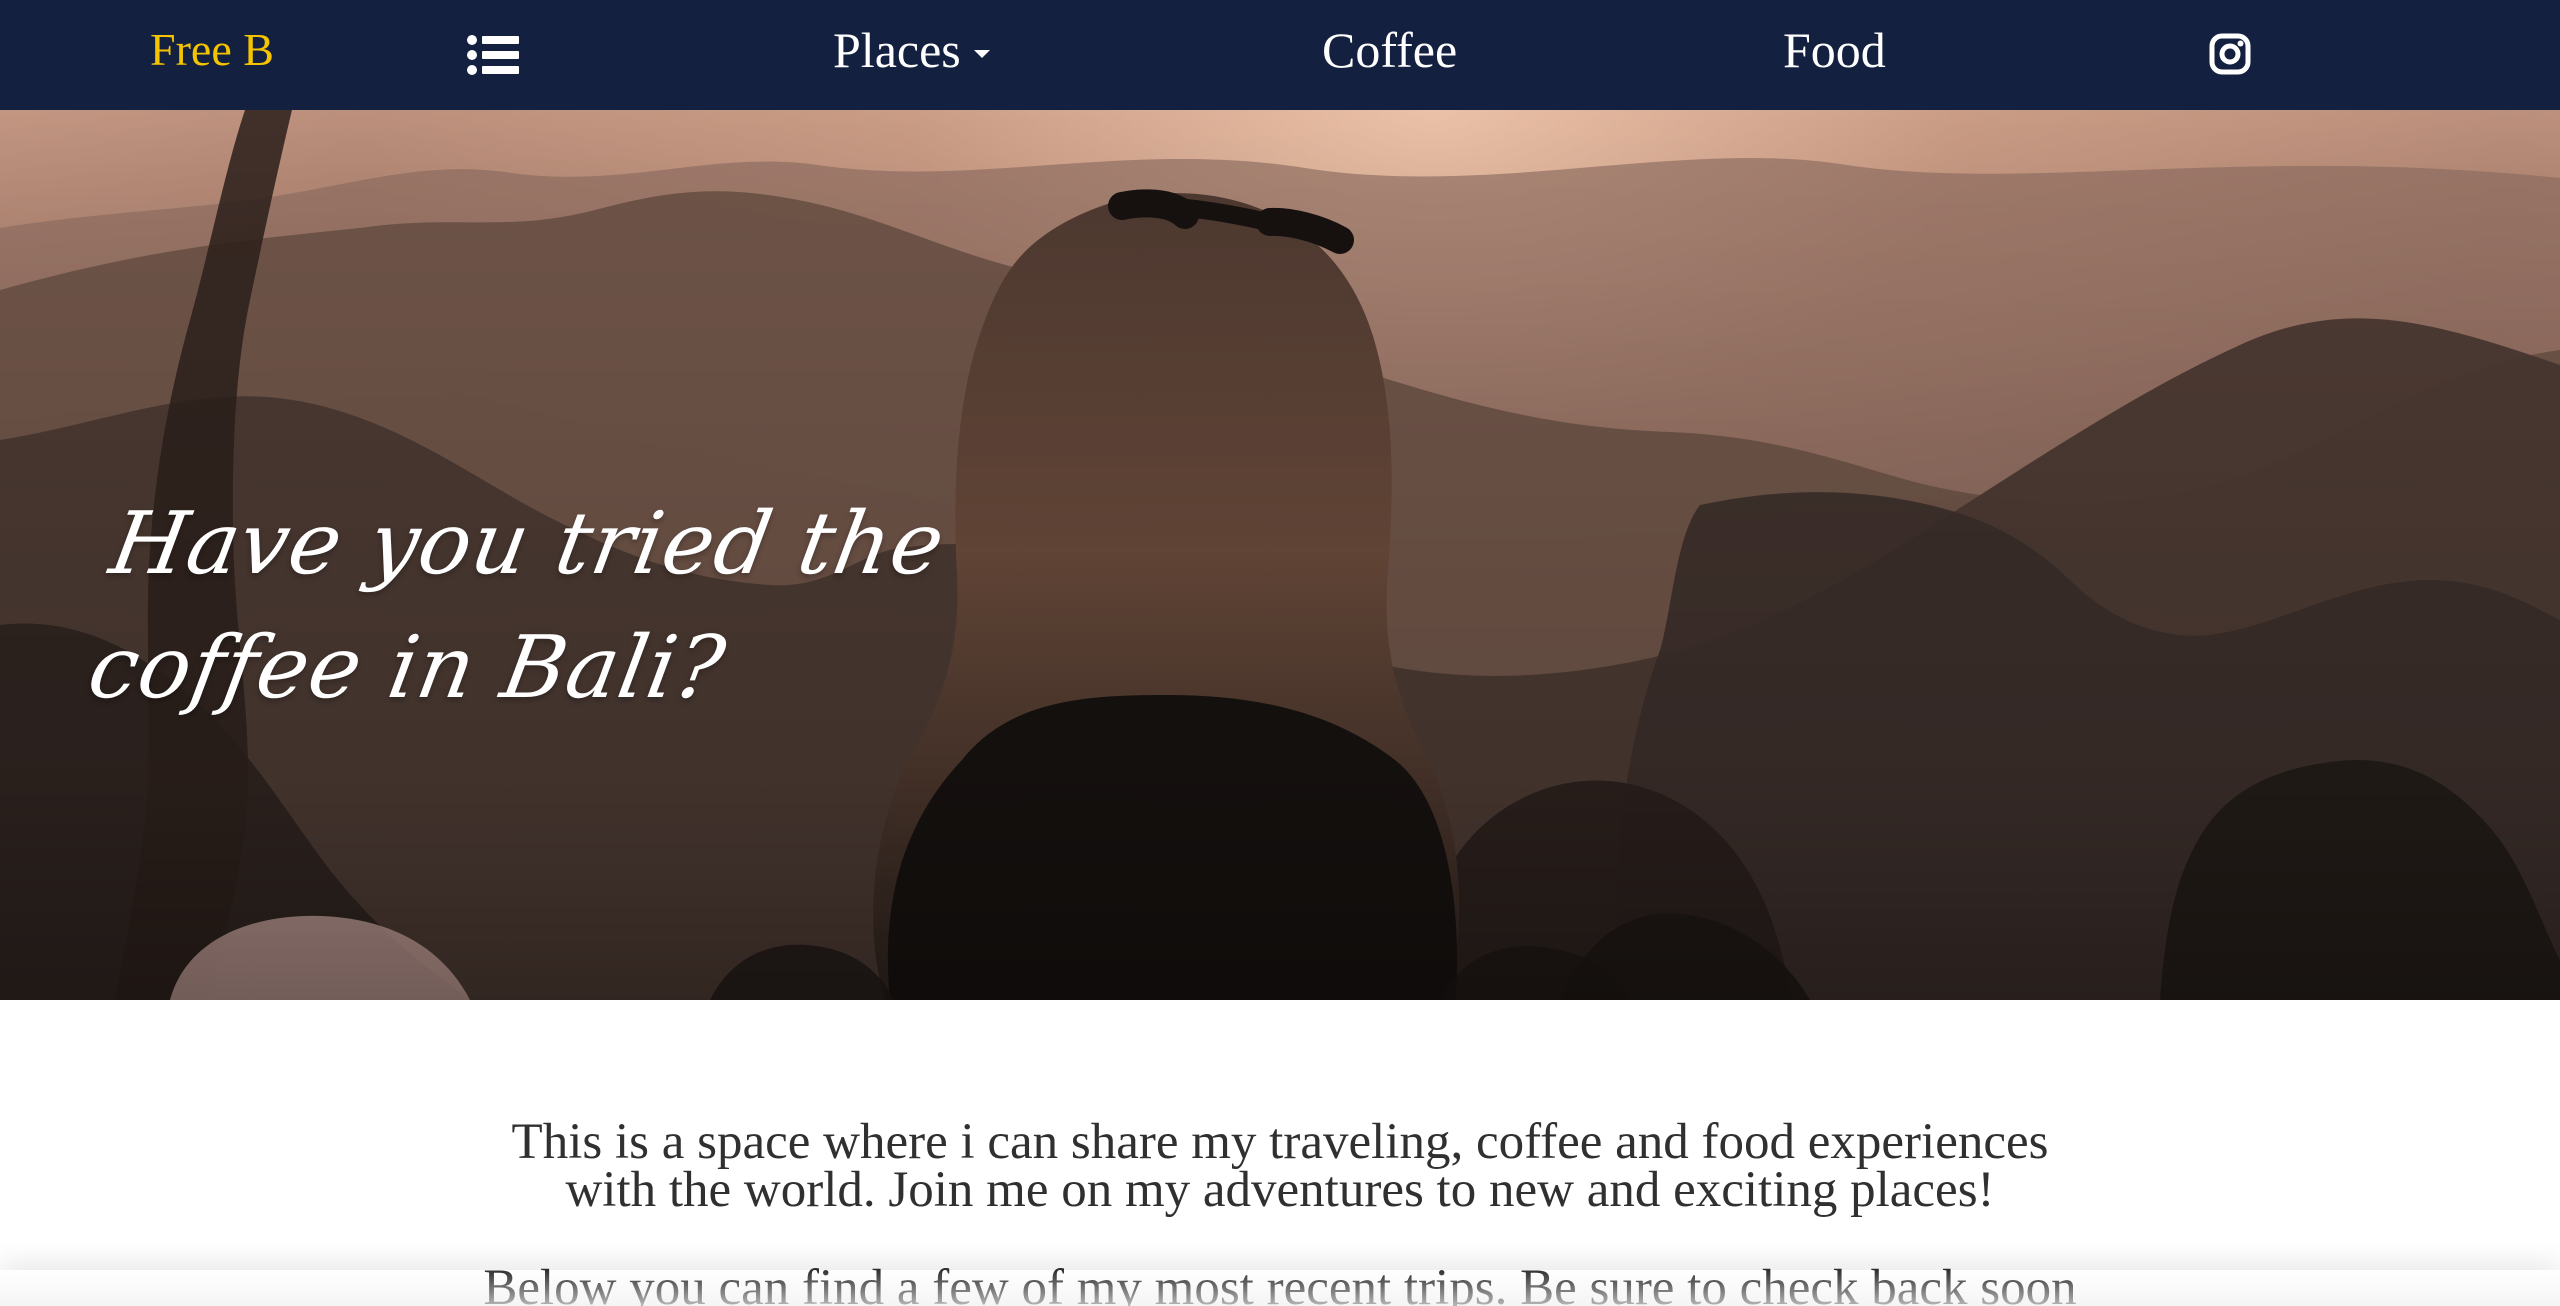 The image size is (2560, 1306). What do you see at coordinates (2230, 54) in the screenshot?
I see `instagram-icon` at bounding box center [2230, 54].